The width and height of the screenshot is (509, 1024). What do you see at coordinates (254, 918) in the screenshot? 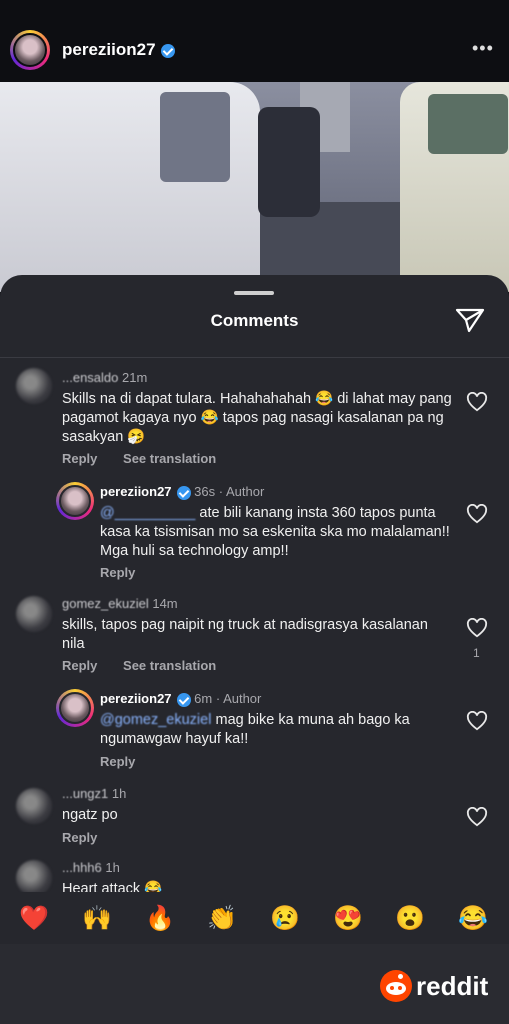
I see `quick-reactions-bar: ❤️ 🙌 🔥 👏 😢 😍 😮 😂` at bounding box center [254, 918].